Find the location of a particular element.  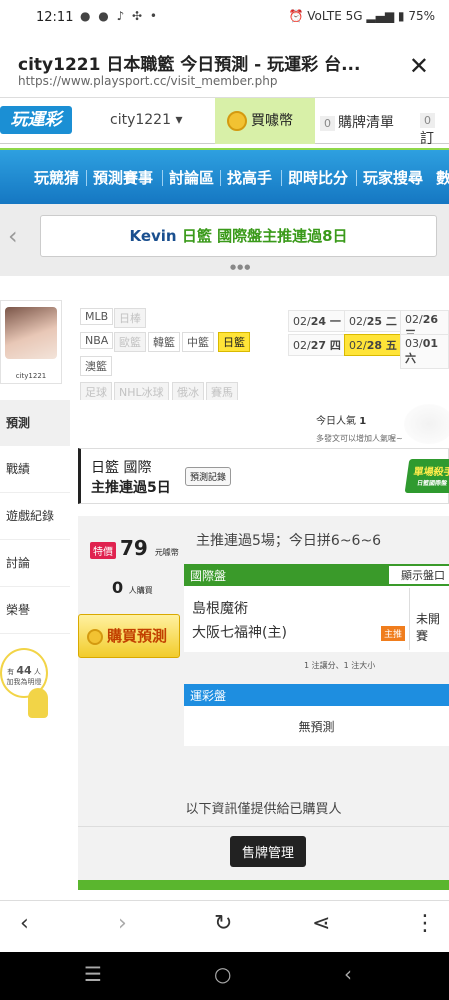

promo-banner: ‹ Kevin 日籃 國際盤主推連過8日 ●●● is located at coordinates (224, 240).